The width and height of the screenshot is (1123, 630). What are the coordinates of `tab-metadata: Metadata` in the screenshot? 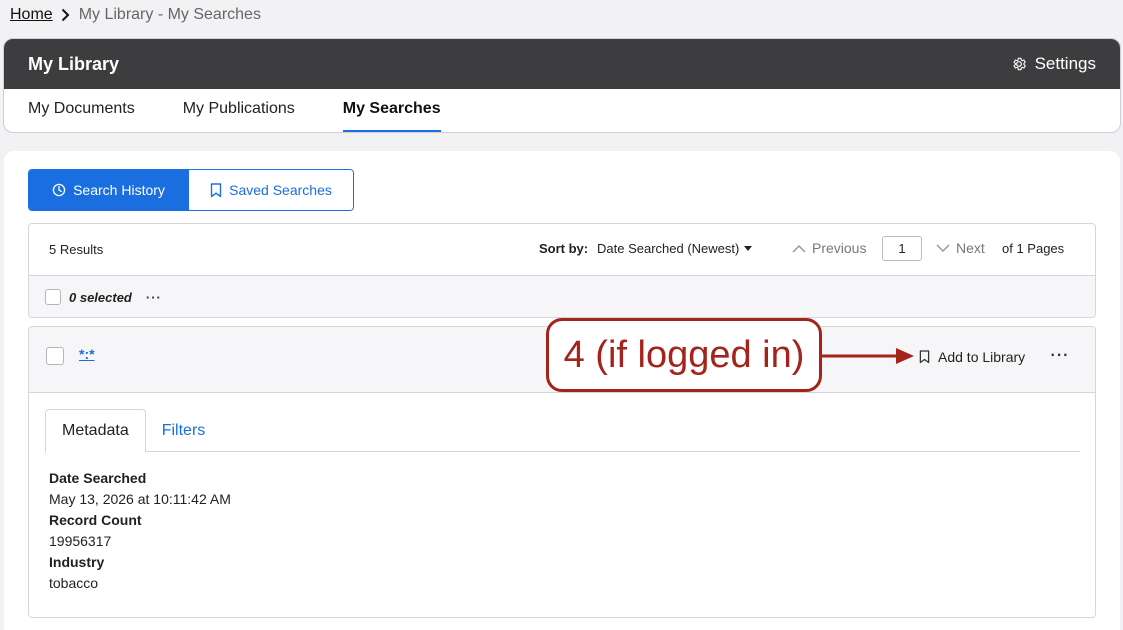 It's located at (95, 431).